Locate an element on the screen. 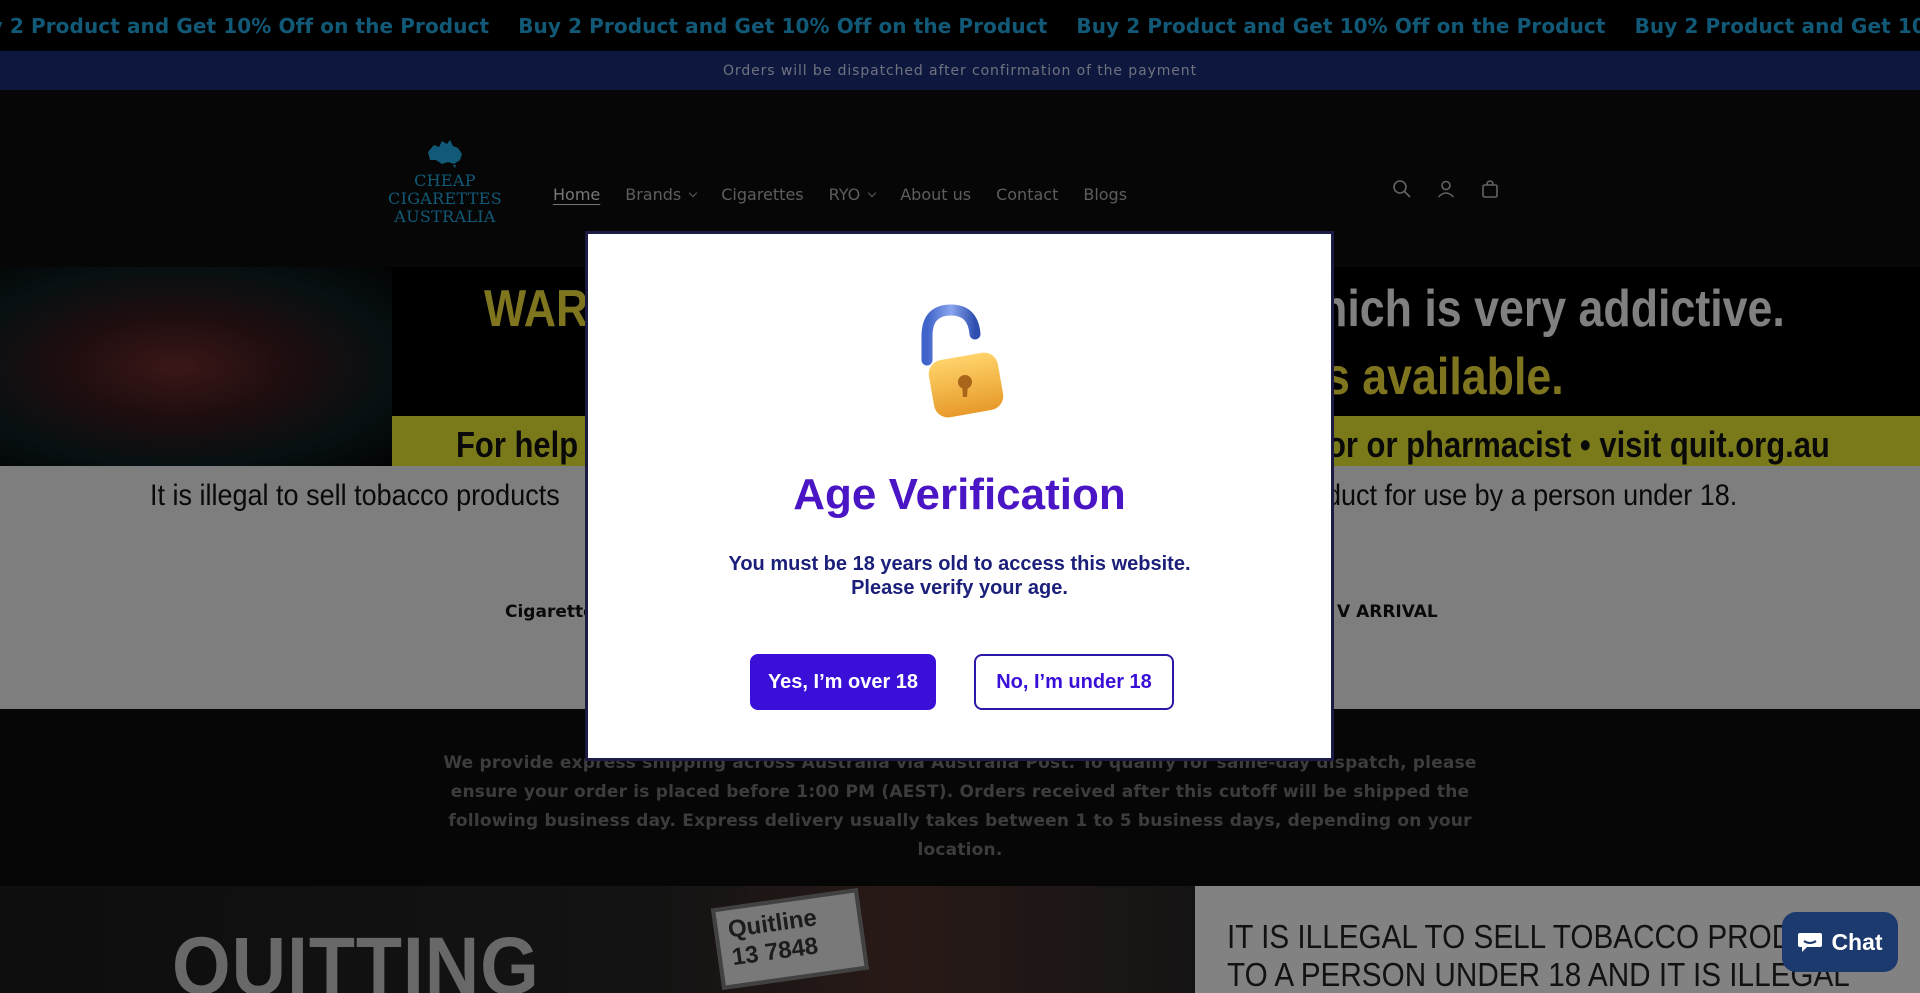 The width and height of the screenshot is (1920, 993). over-18-button: Yes, I’m over 18 is located at coordinates (843, 682).